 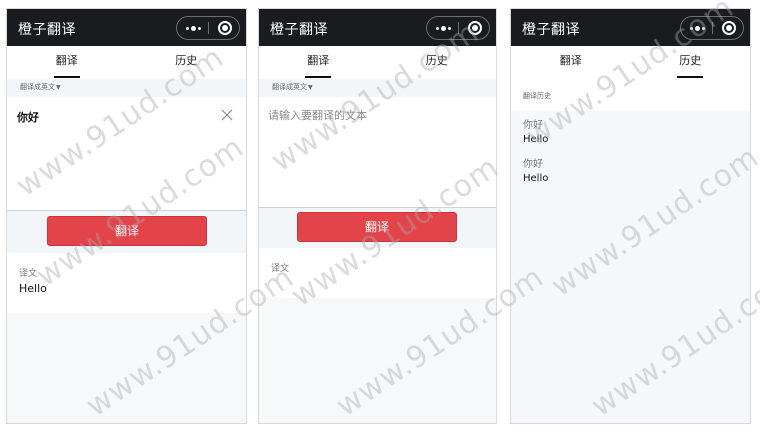 What do you see at coordinates (227, 115) in the screenshot?
I see `clear-x-icon` at bounding box center [227, 115].